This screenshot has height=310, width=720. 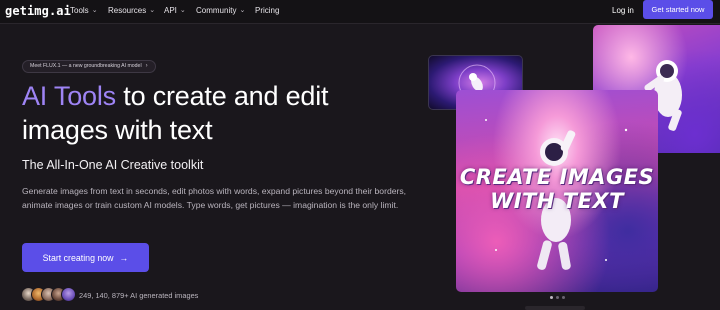 What do you see at coordinates (146, 66) in the screenshot?
I see `chevron-right-icon: ›` at bounding box center [146, 66].